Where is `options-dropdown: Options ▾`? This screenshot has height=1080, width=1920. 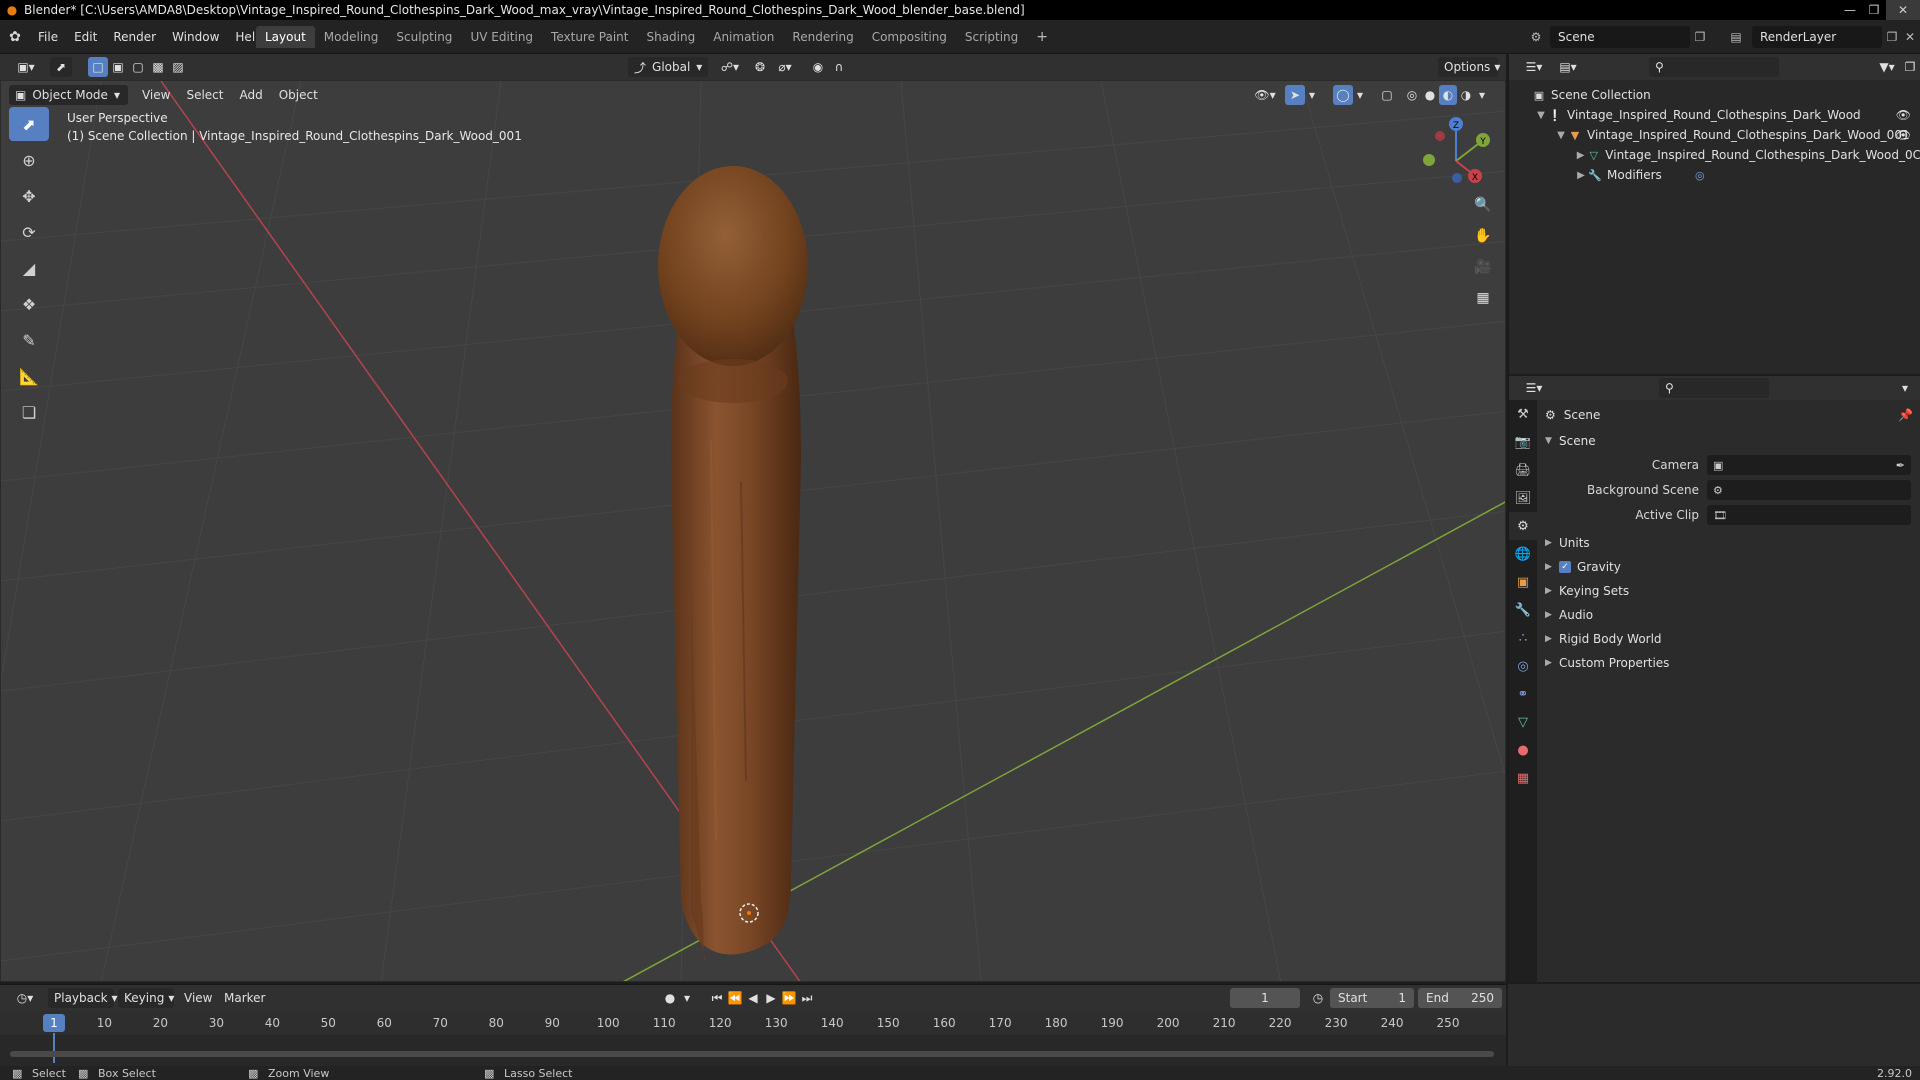 options-dropdown: Options ▾ is located at coordinates (1469, 67).